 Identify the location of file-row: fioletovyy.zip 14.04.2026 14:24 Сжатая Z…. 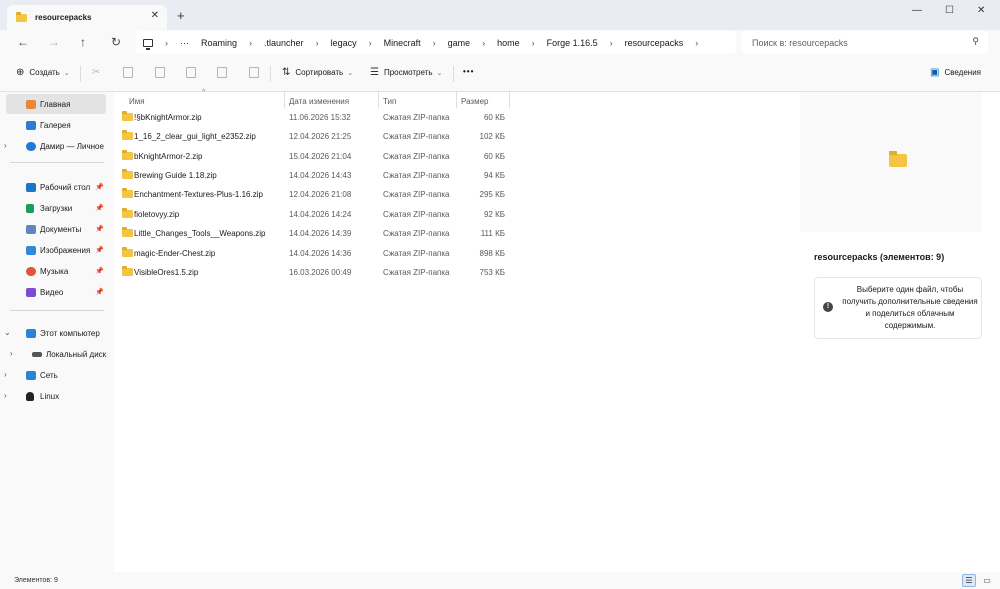
(313, 214).